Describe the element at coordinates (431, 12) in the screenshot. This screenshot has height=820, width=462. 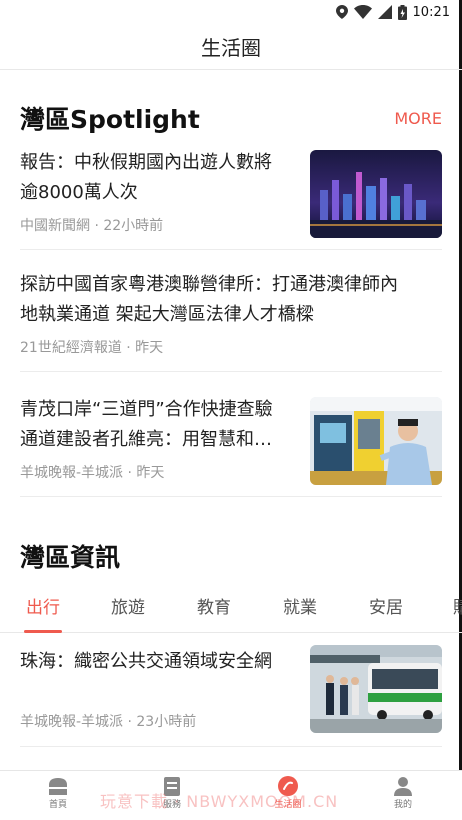
I see `status-time: 10:21` at that location.